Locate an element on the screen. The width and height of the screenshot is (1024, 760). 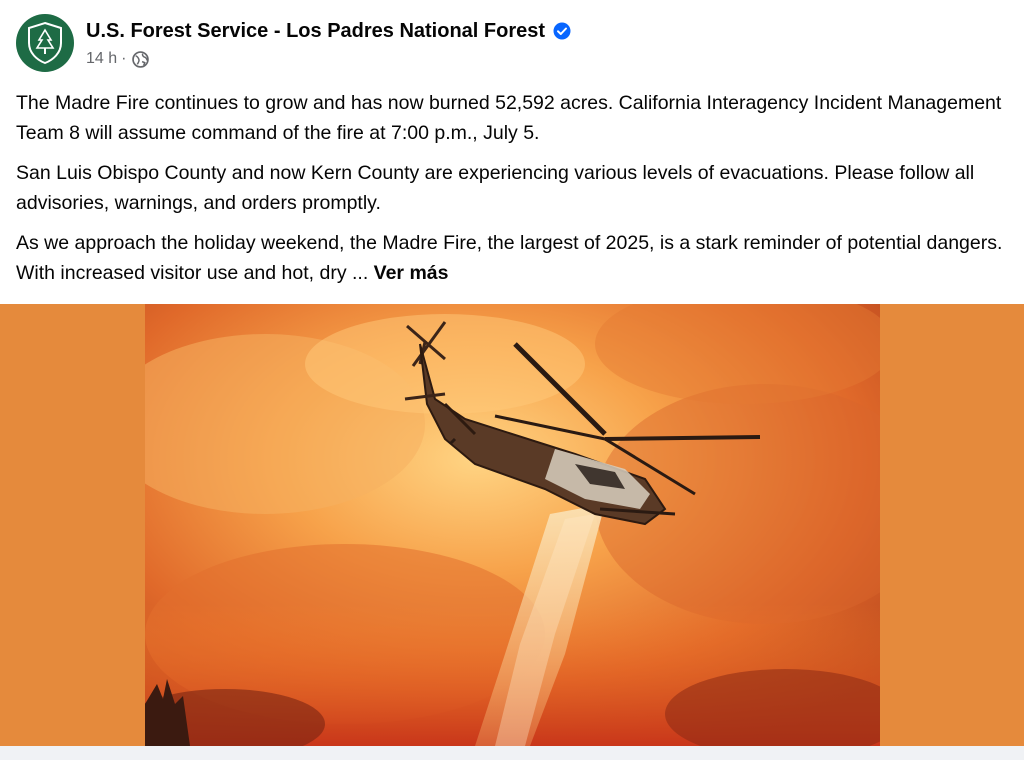
globe-icon is located at coordinates (141, 59).